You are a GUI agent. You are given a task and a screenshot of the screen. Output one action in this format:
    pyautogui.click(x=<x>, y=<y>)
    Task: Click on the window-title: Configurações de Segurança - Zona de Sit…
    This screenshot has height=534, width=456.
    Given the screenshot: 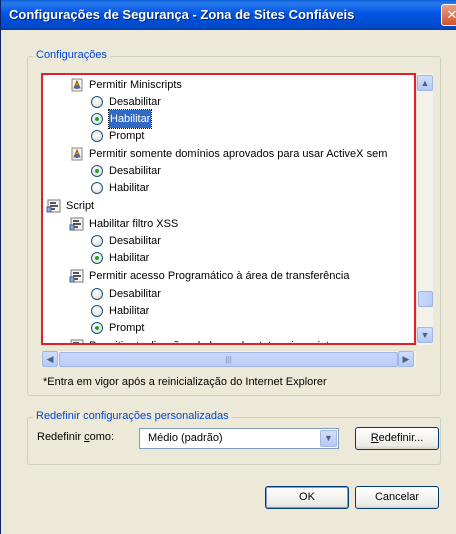 What is the action you would take?
    pyautogui.click(x=182, y=14)
    